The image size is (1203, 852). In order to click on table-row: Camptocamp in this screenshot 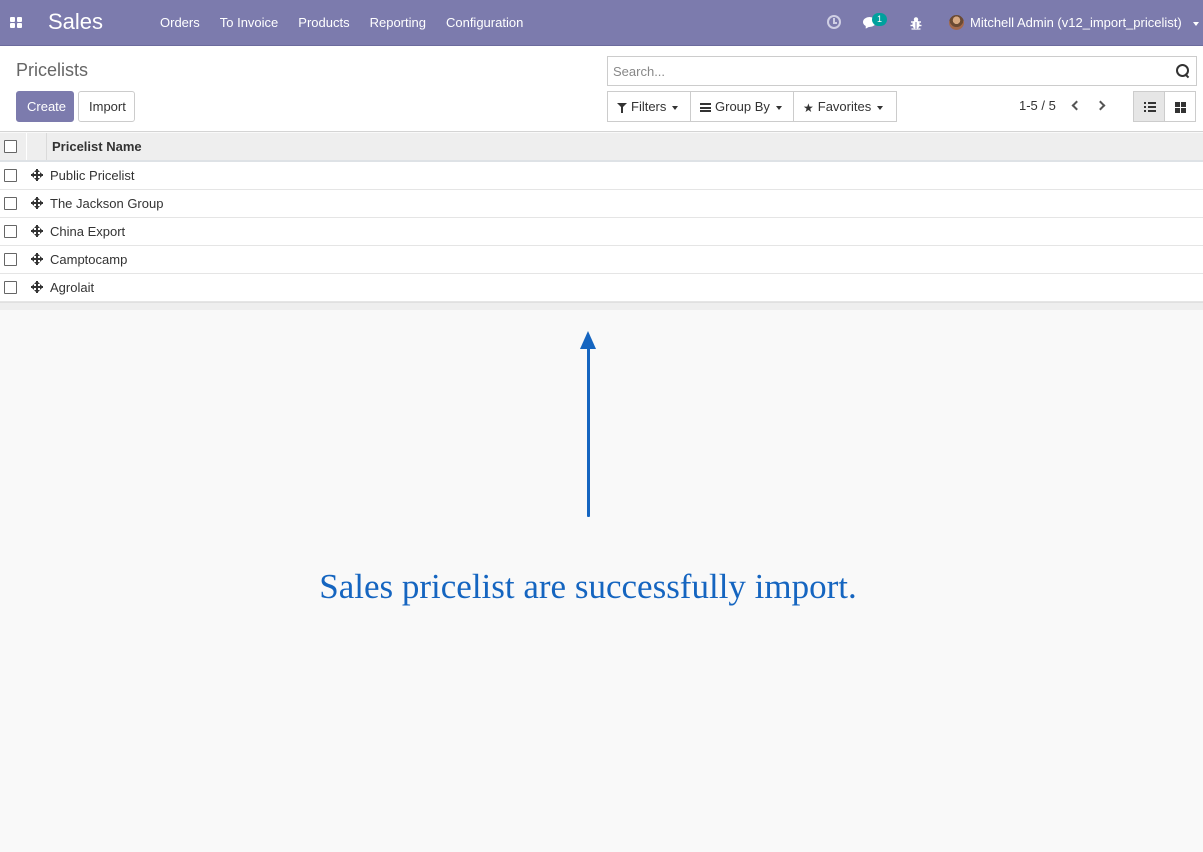, I will do `click(601, 260)`.